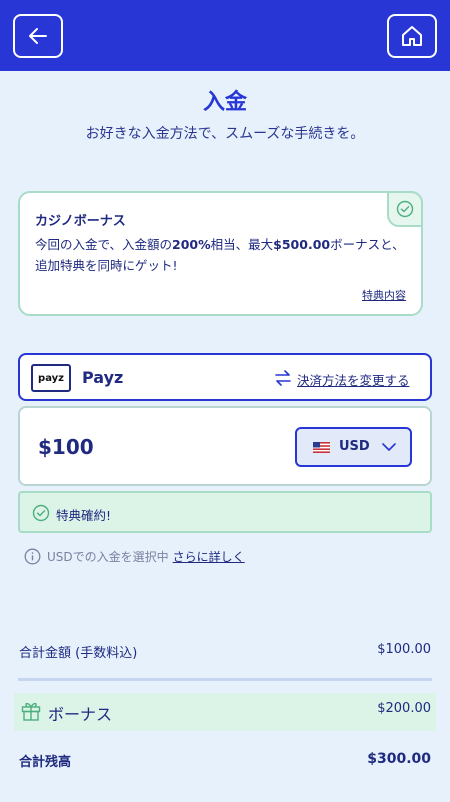 This screenshot has width=450, height=802. I want to click on bonus-selected-badge, so click(405, 209).